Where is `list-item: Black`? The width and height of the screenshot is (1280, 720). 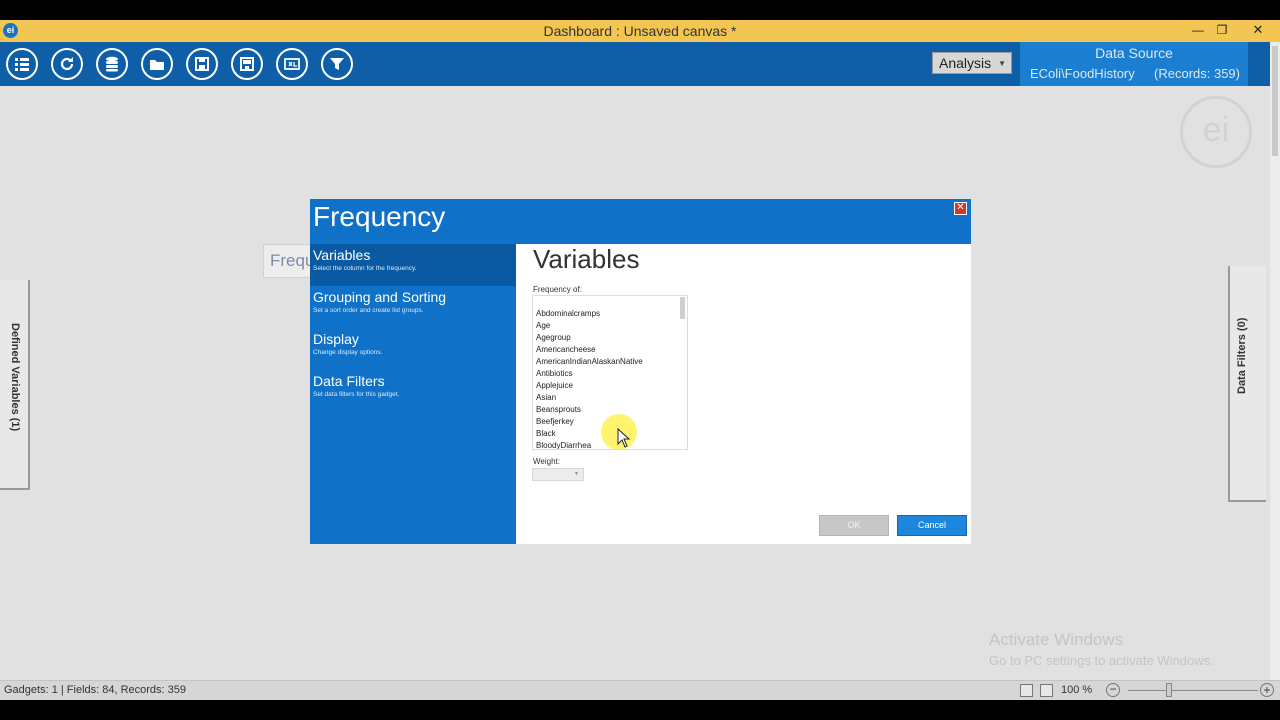
list-item: Black is located at coordinates (546, 433).